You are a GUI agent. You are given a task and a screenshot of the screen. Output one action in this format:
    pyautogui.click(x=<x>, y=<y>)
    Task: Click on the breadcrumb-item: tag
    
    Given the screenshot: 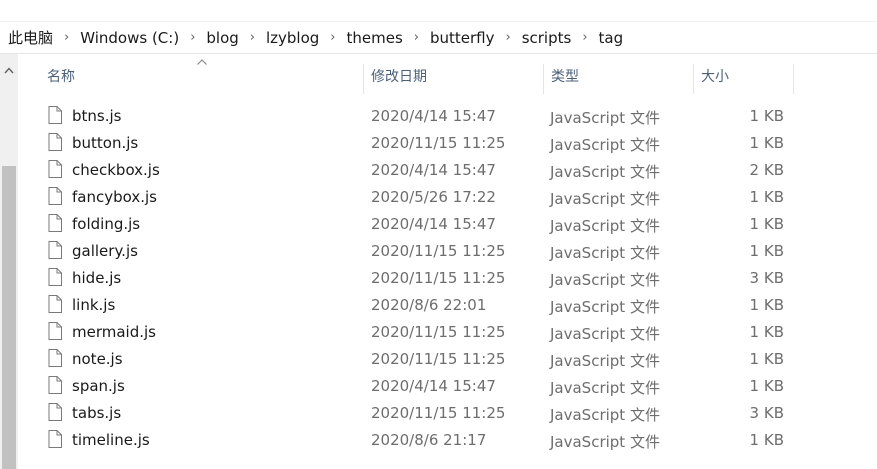 What is the action you would take?
    pyautogui.click(x=611, y=38)
    